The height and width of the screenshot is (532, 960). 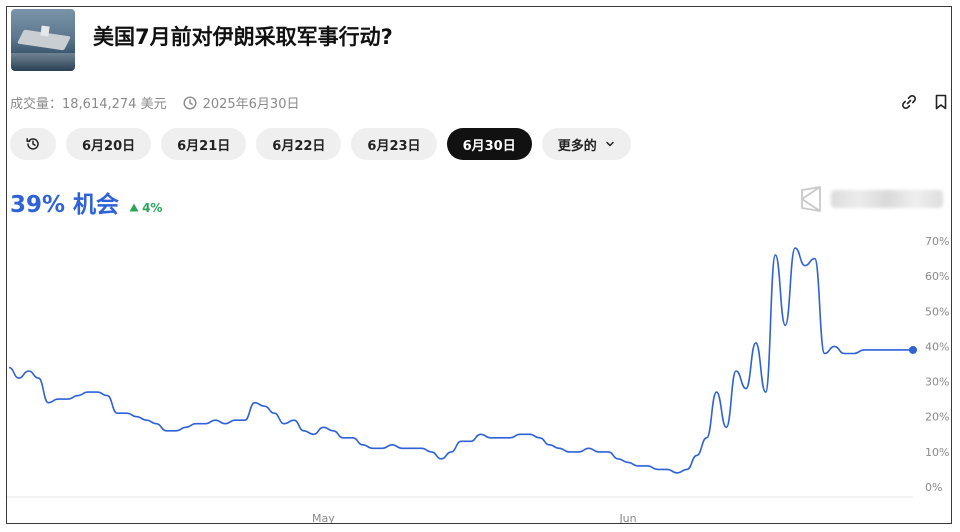 I want to click on y-tick-label: 10%, so click(x=937, y=452).